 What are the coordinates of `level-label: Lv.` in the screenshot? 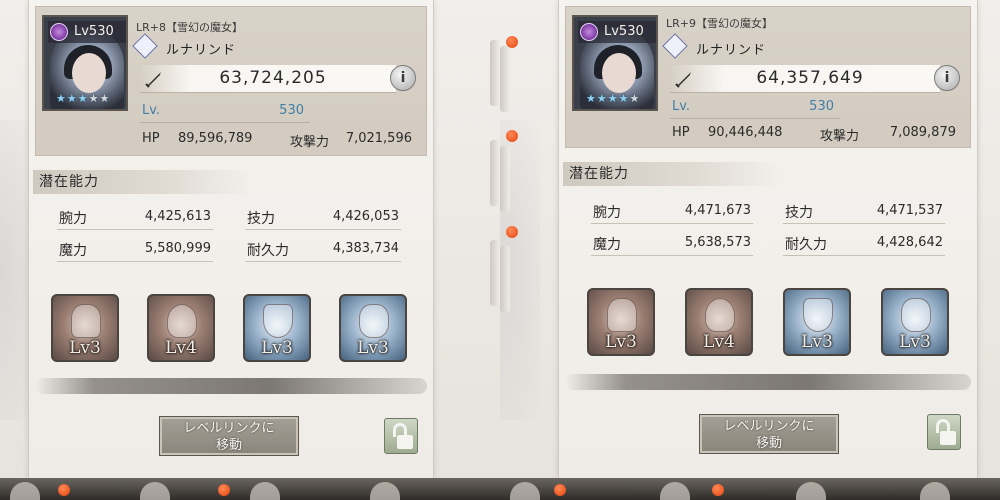 It's located at (681, 106).